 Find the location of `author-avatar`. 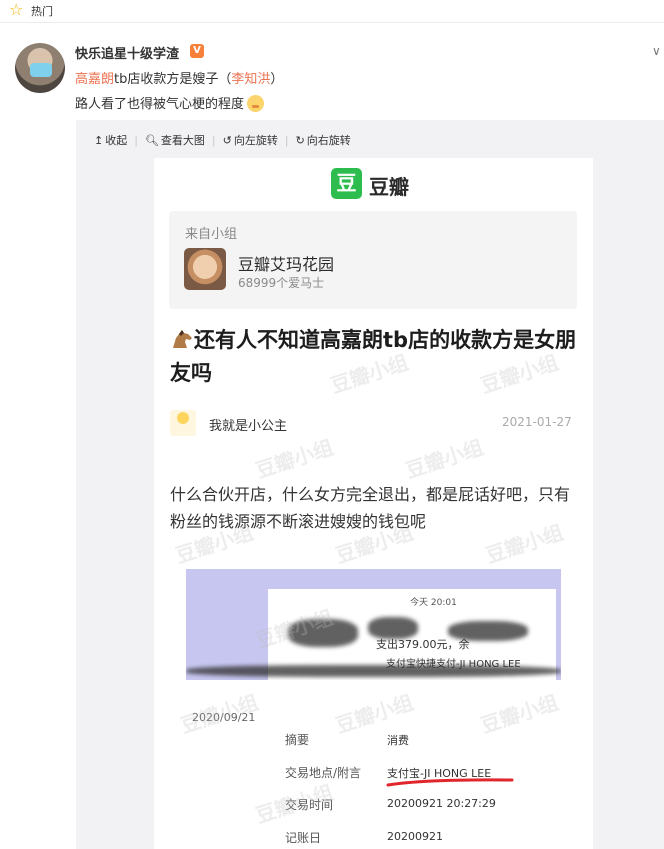

author-avatar is located at coordinates (183, 423).